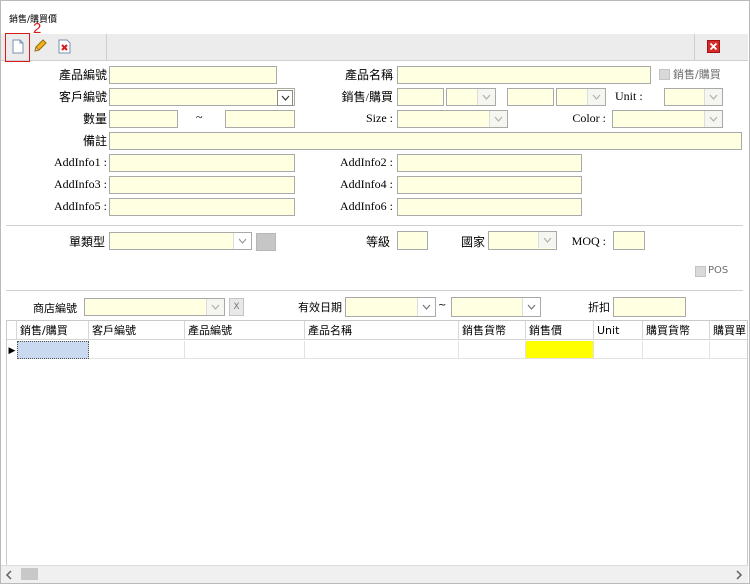 The width and height of the screenshot is (750, 584). I want to click on sale-purchase-label: 銷售/購買, so click(367, 97).